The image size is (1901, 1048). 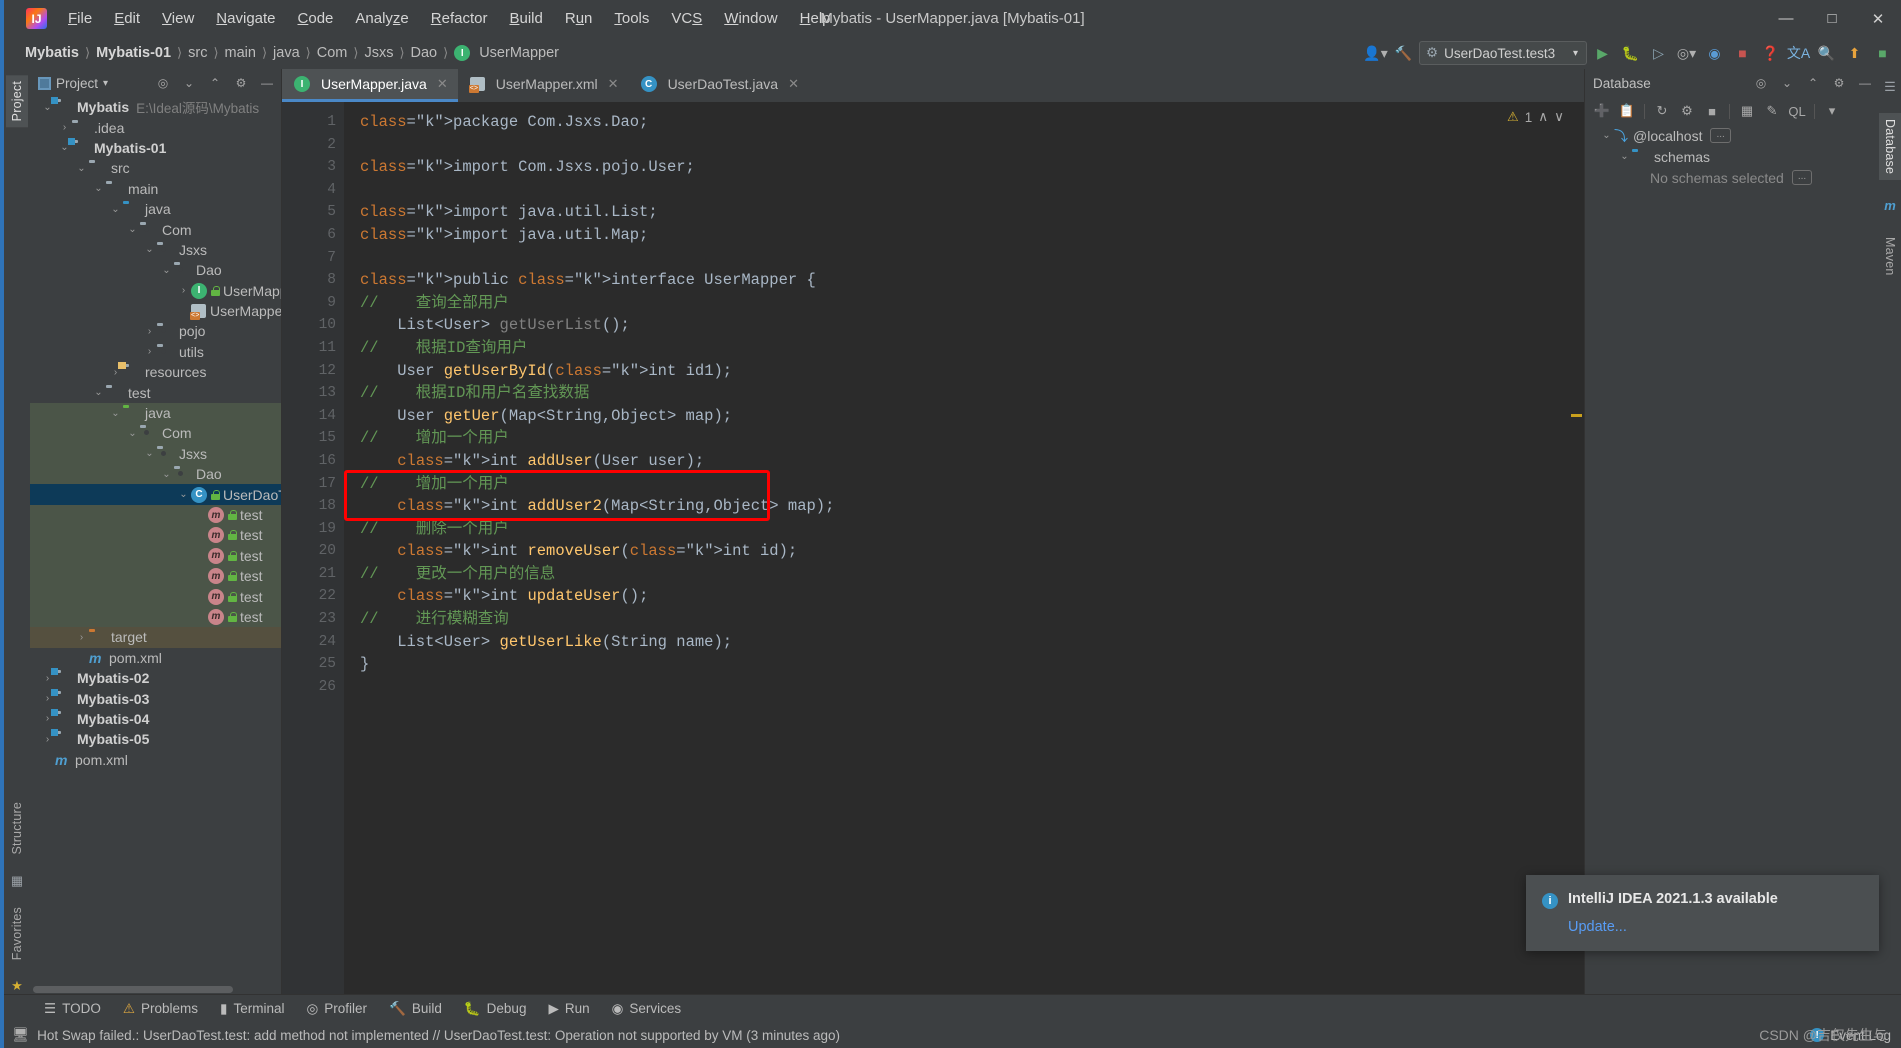 What do you see at coordinates (160, 1009) in the screenshot?
I see `toolwindow-problems: ⚠ Problems` at bounding box center [160, 1009].